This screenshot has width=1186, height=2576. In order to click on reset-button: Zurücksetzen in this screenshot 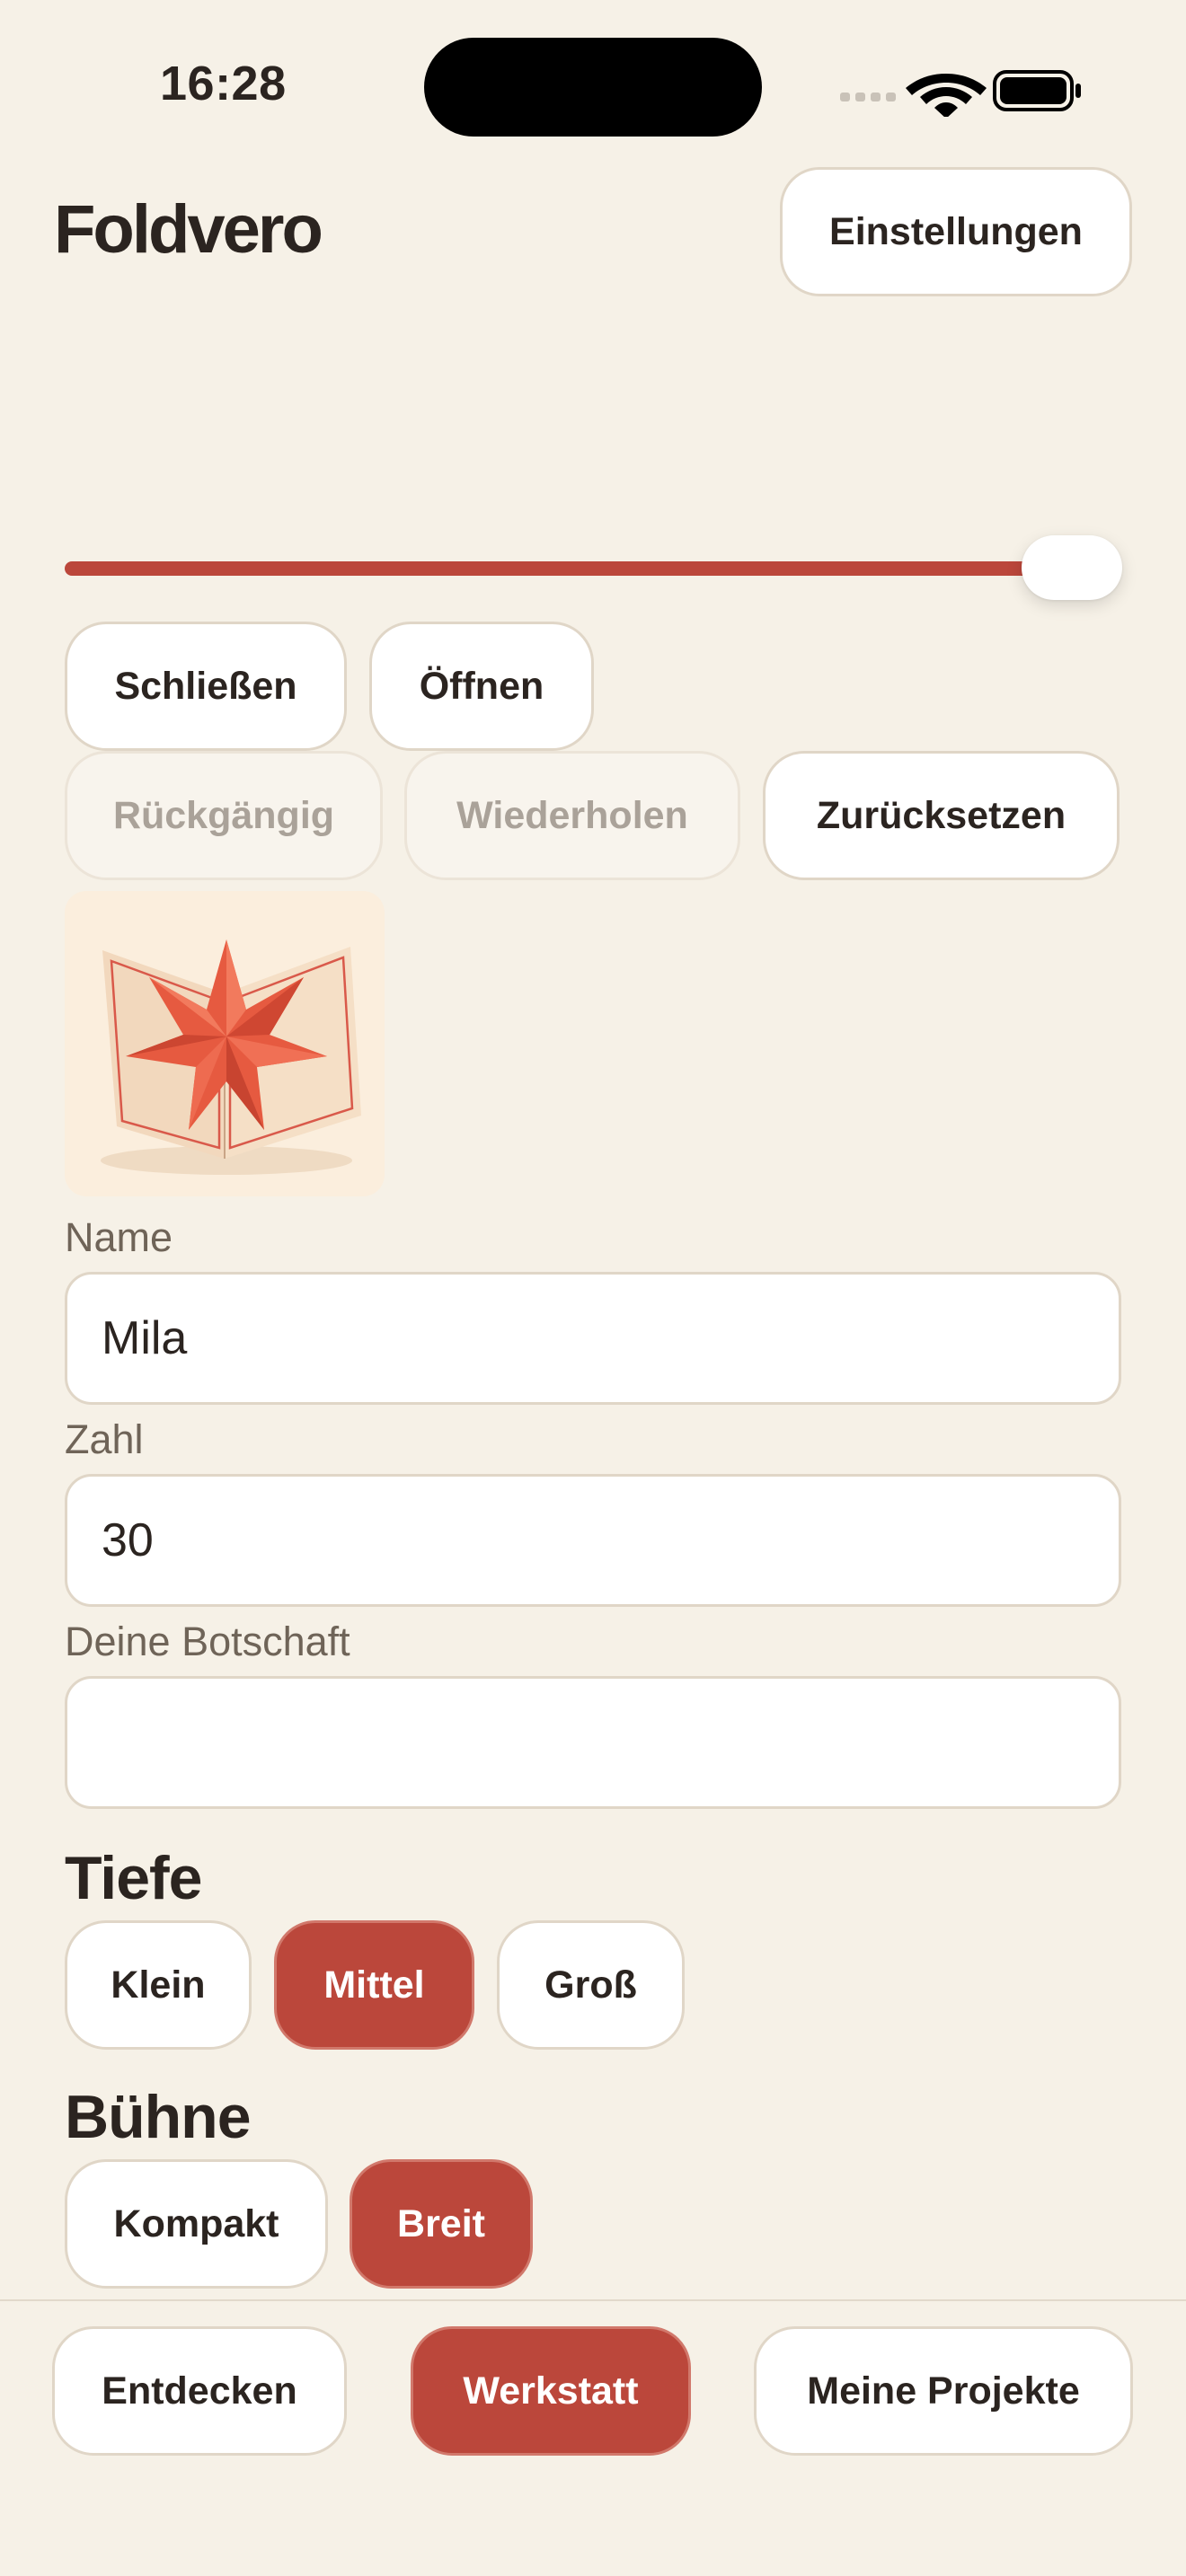, I will do `click(942, 815)`.